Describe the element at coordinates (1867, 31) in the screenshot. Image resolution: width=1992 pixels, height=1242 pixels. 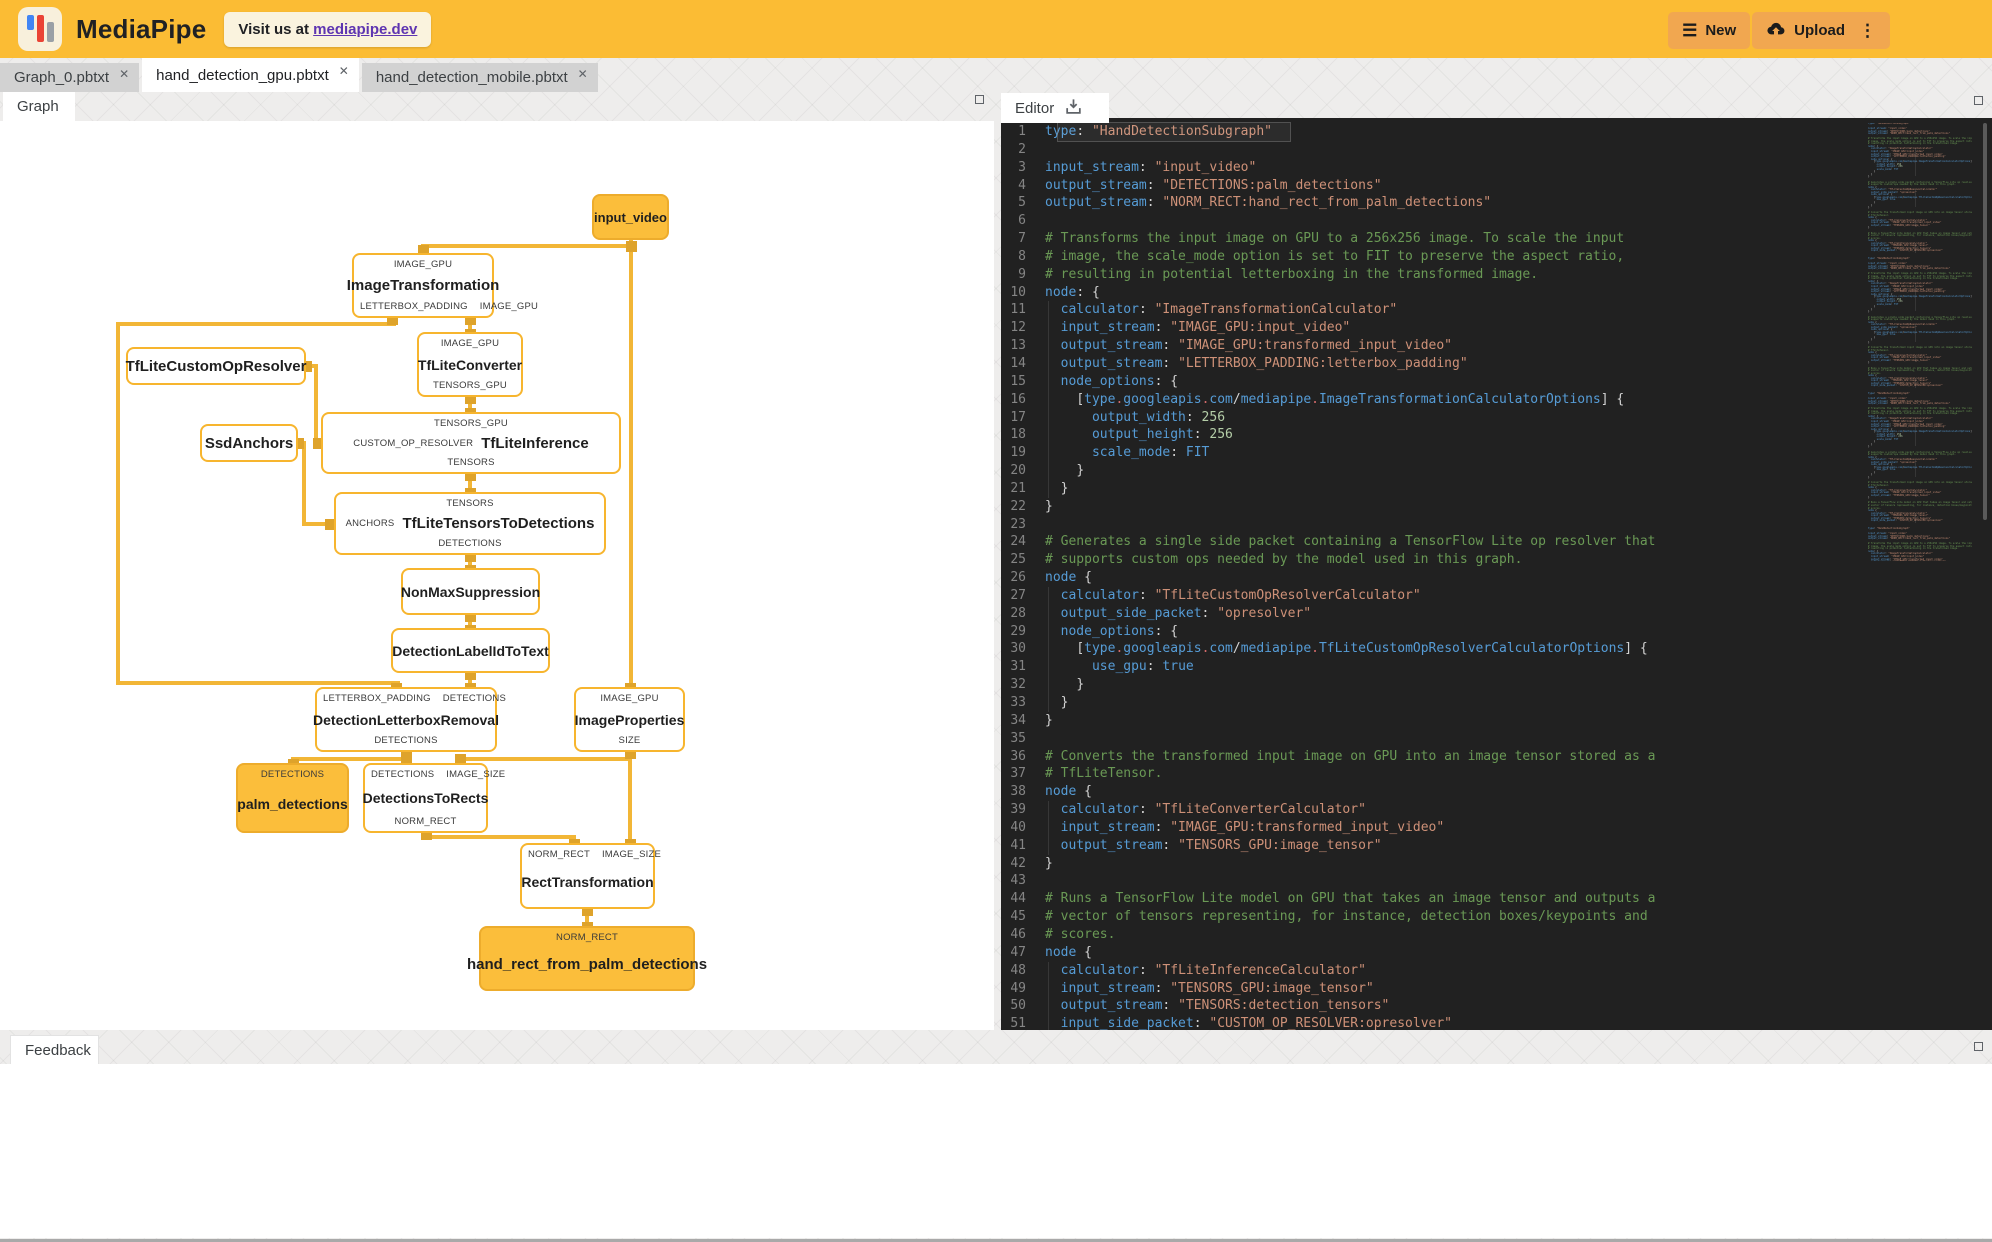
I see `upload-menu-kebab-icon: ⋮` at that location.